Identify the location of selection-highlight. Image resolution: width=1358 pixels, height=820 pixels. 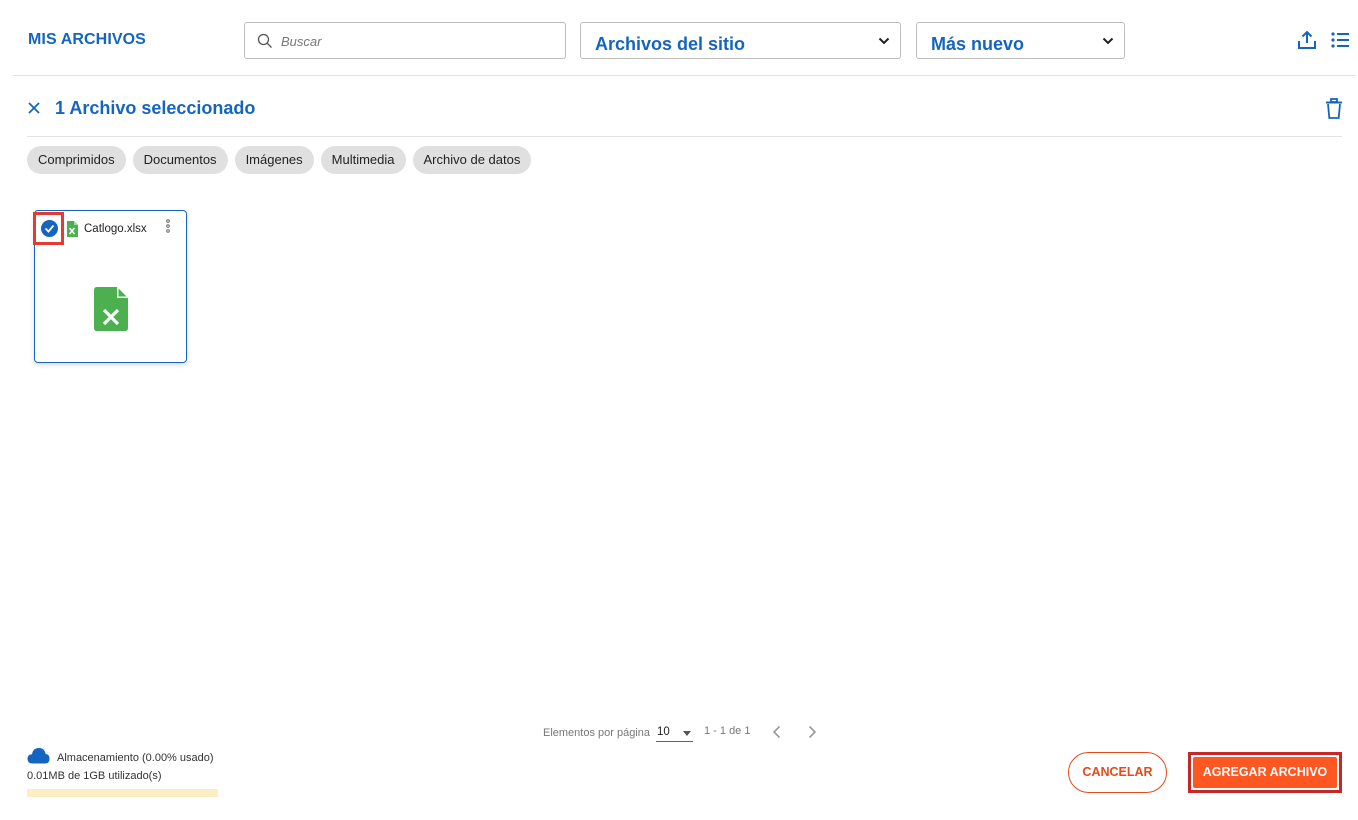
(48, 228).